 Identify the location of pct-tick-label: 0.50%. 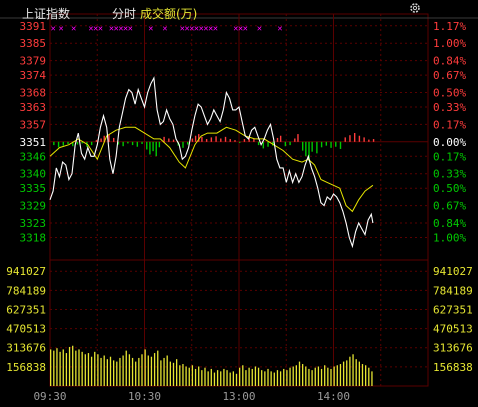
(449, 93).